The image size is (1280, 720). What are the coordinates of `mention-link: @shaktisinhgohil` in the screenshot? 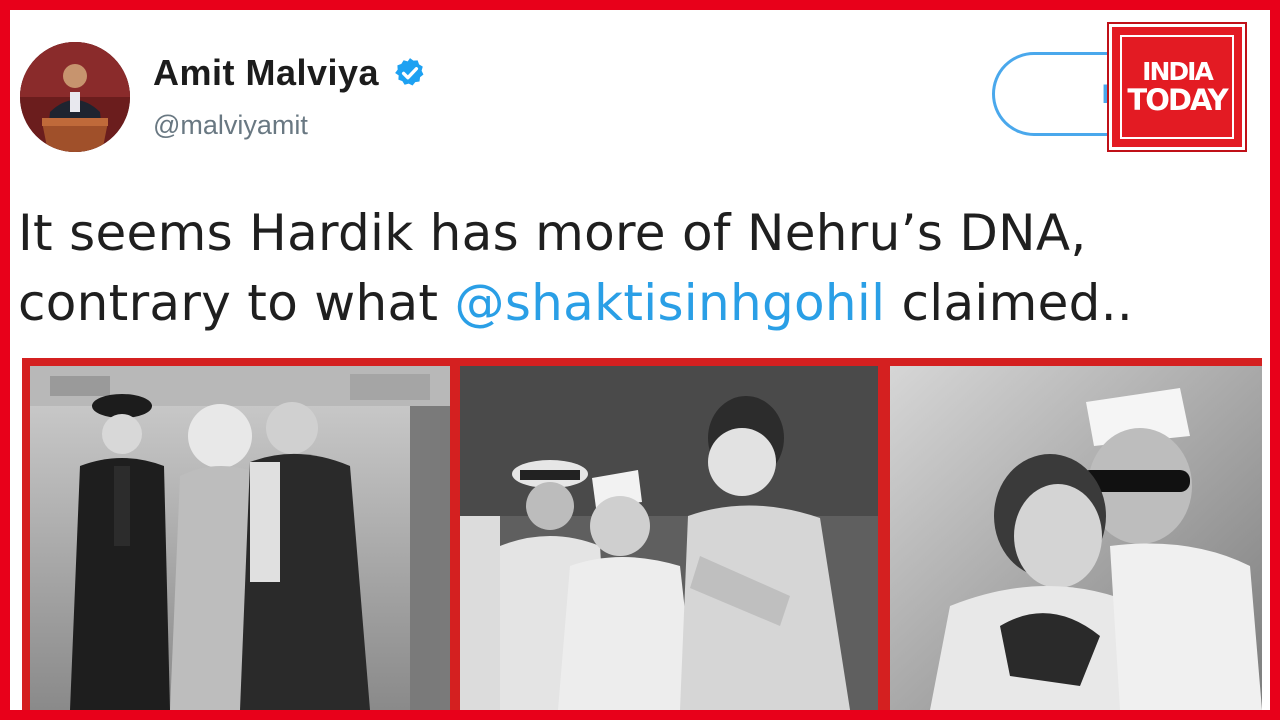 It's located at (670, 303).